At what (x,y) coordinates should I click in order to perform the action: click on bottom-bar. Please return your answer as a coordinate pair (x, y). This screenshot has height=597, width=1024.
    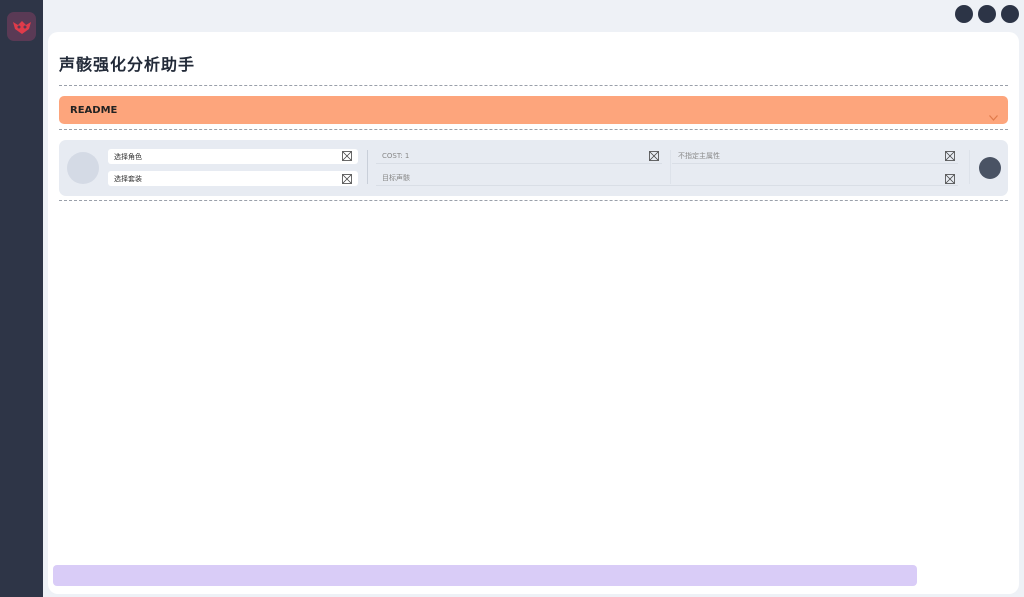
    Looking at the image, I should click on (485, 575).